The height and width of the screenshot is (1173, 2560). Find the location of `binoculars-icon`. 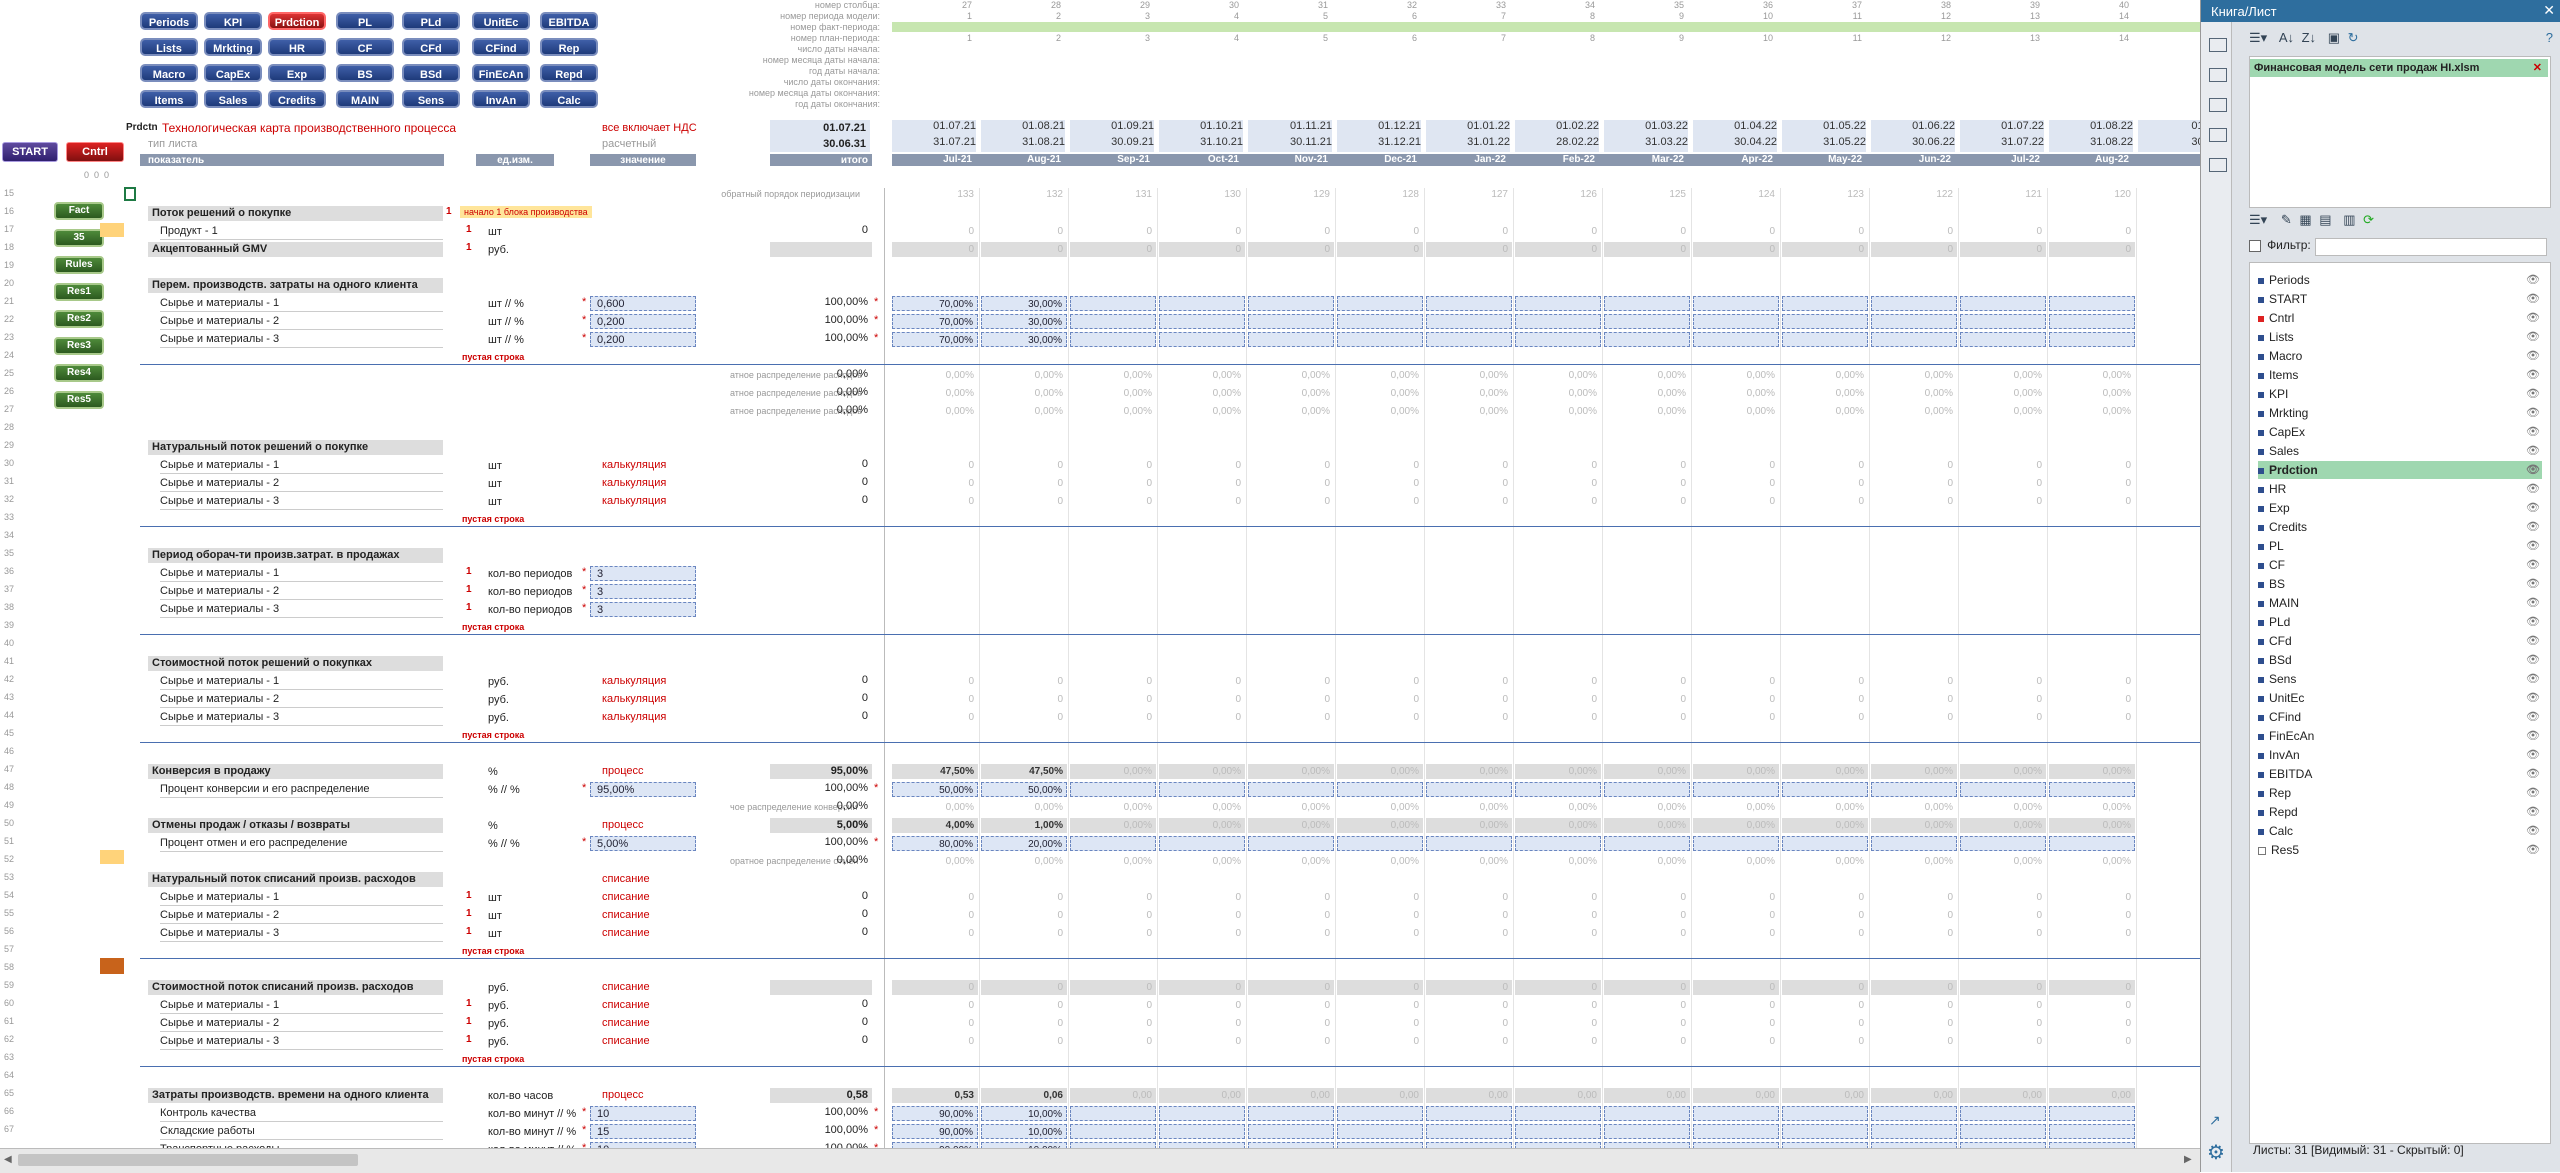

binoculars-icon is located at coordinates (2218, 165).